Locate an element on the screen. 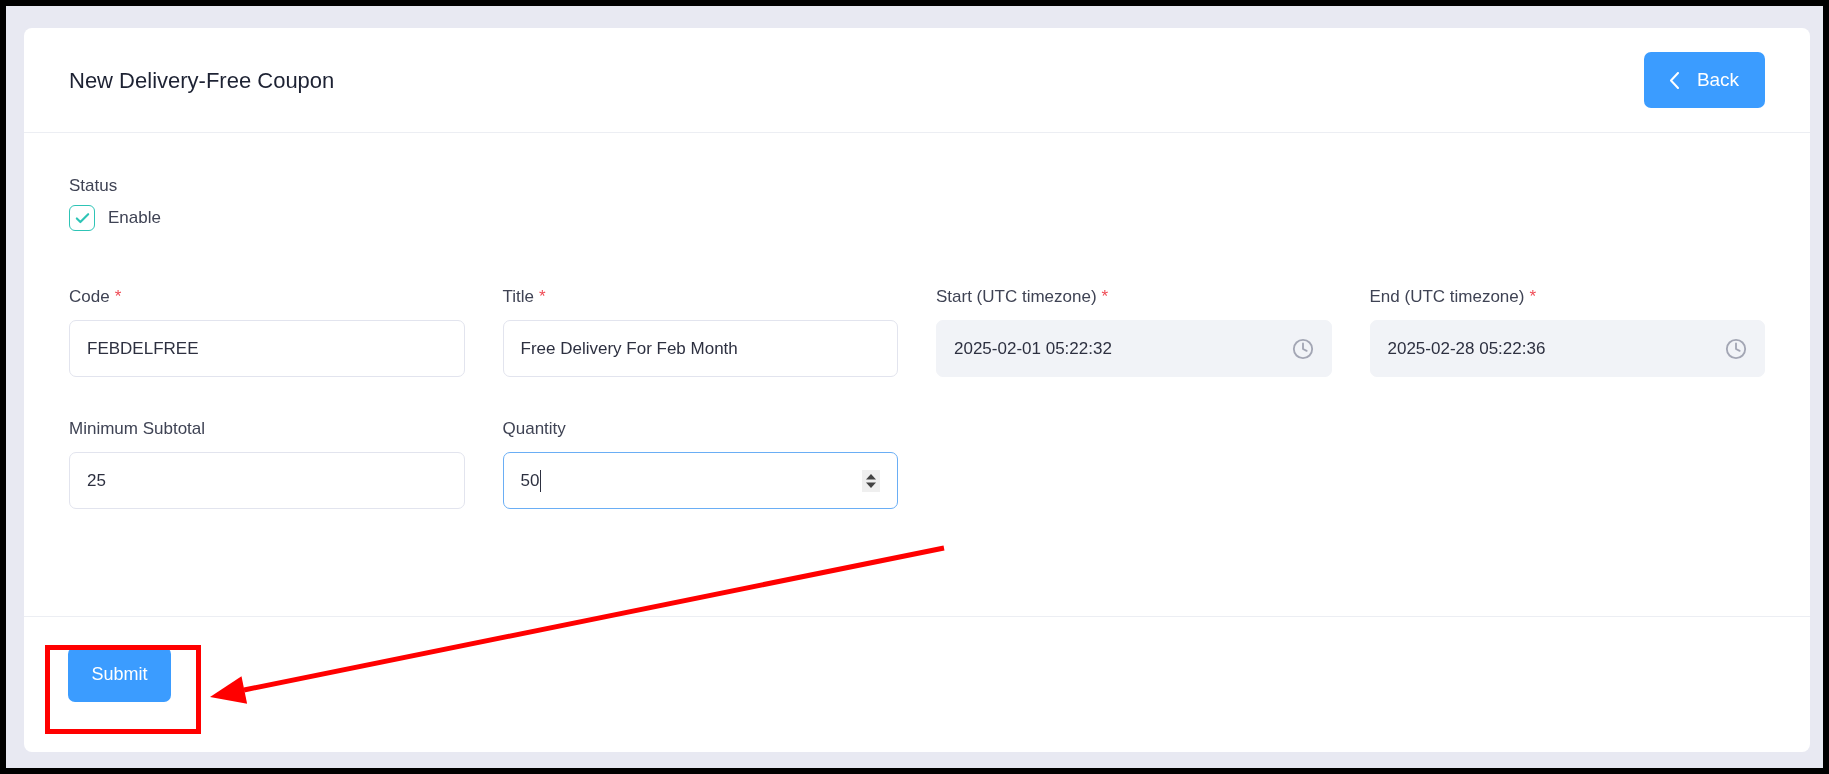 This screenshot has height=774, width=1829. input-field: Free Delivery For Feb Month is located at coordinates (700, 348).